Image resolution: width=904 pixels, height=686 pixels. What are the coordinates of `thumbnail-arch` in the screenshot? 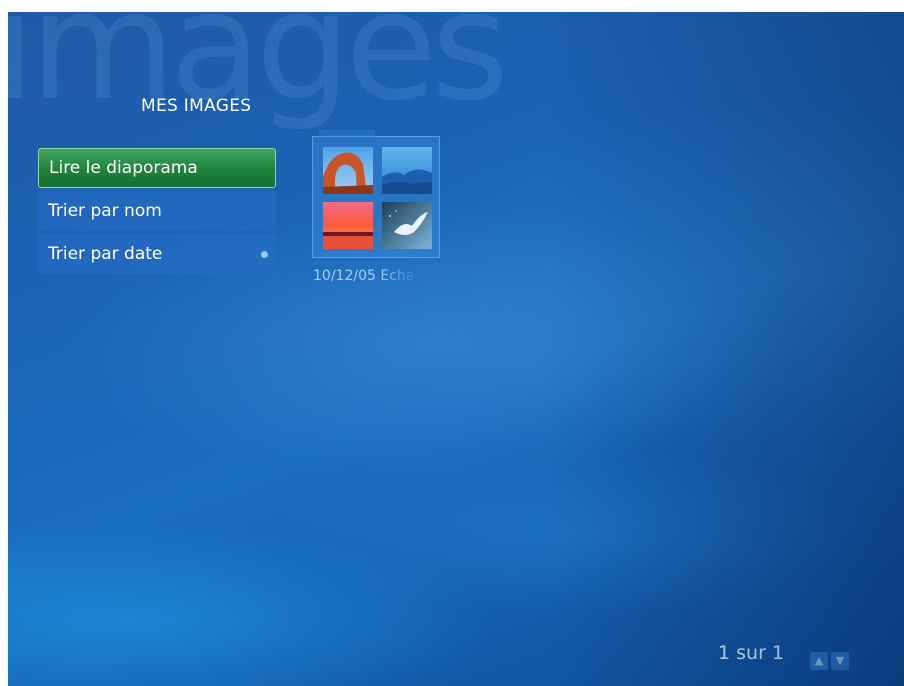 It's located at (348, 170).